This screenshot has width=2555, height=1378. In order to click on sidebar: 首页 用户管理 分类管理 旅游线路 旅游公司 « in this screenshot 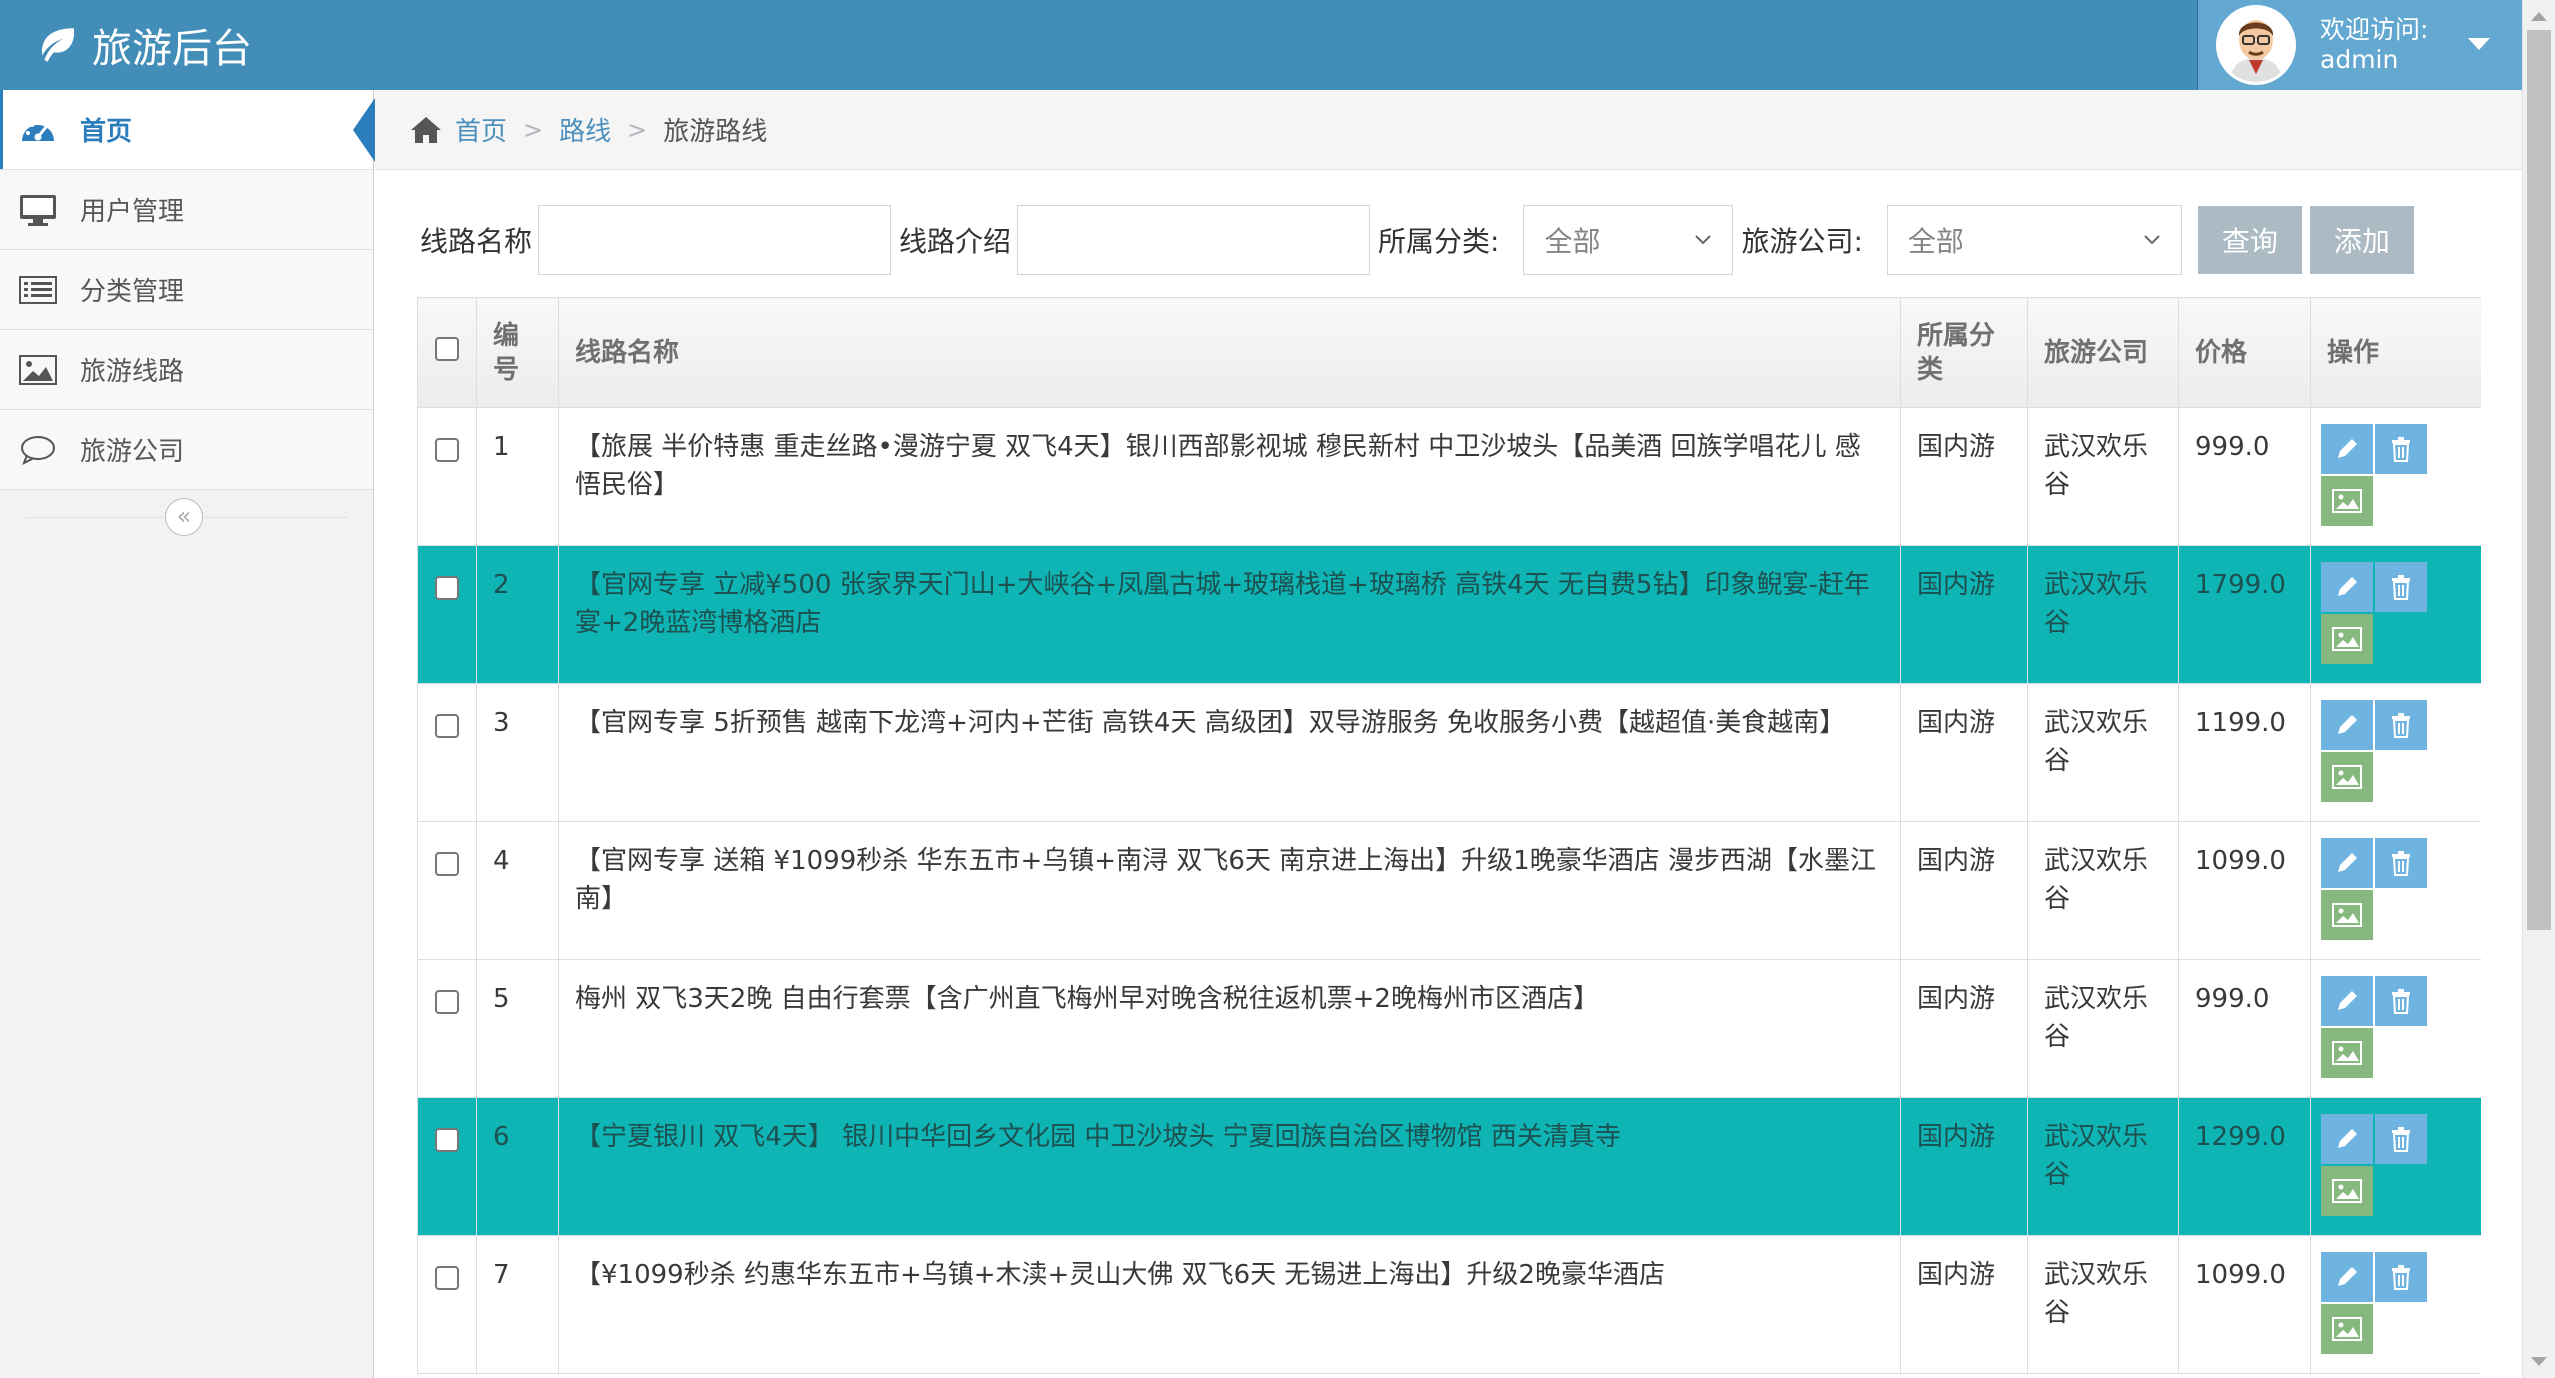, I will do `click(187, 734)`.